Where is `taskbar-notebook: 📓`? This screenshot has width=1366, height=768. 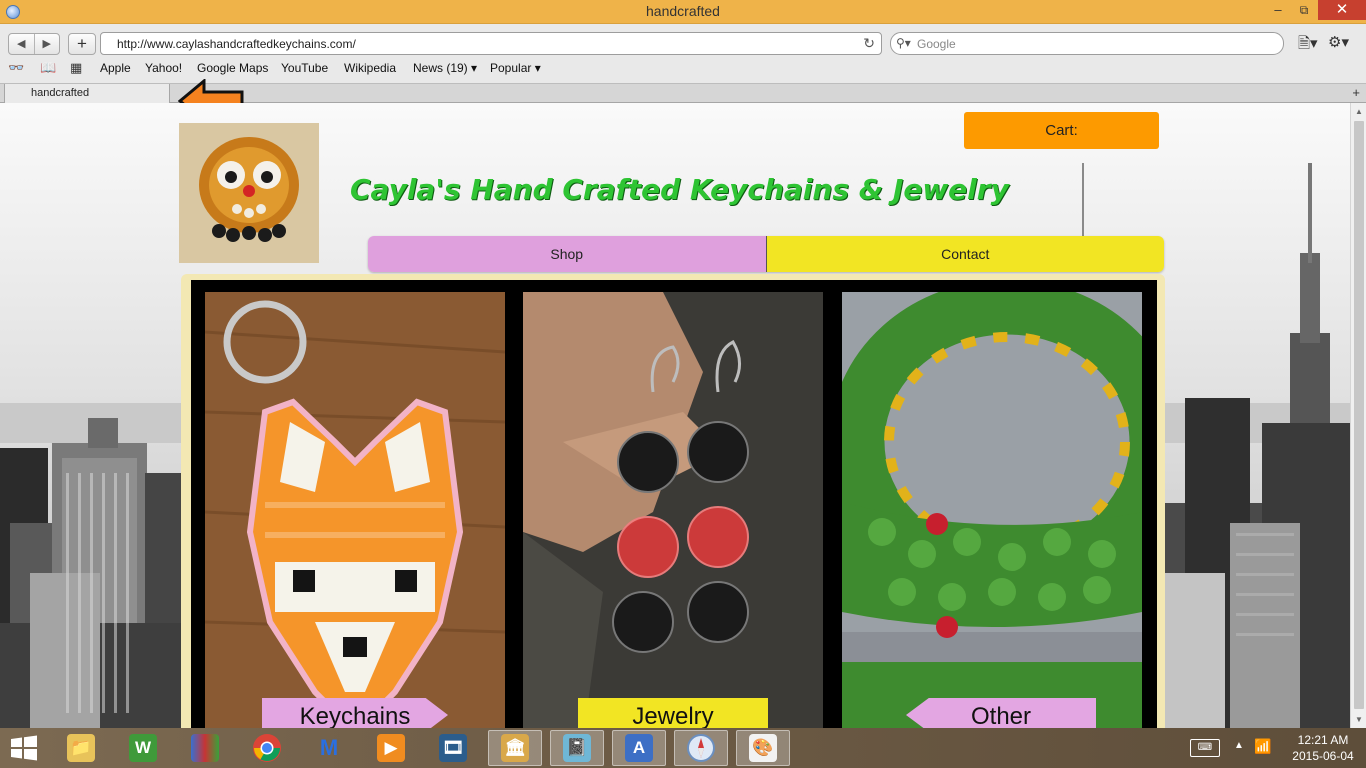
taskbar-notebook: 📓 is located at coordinates (577, 748).